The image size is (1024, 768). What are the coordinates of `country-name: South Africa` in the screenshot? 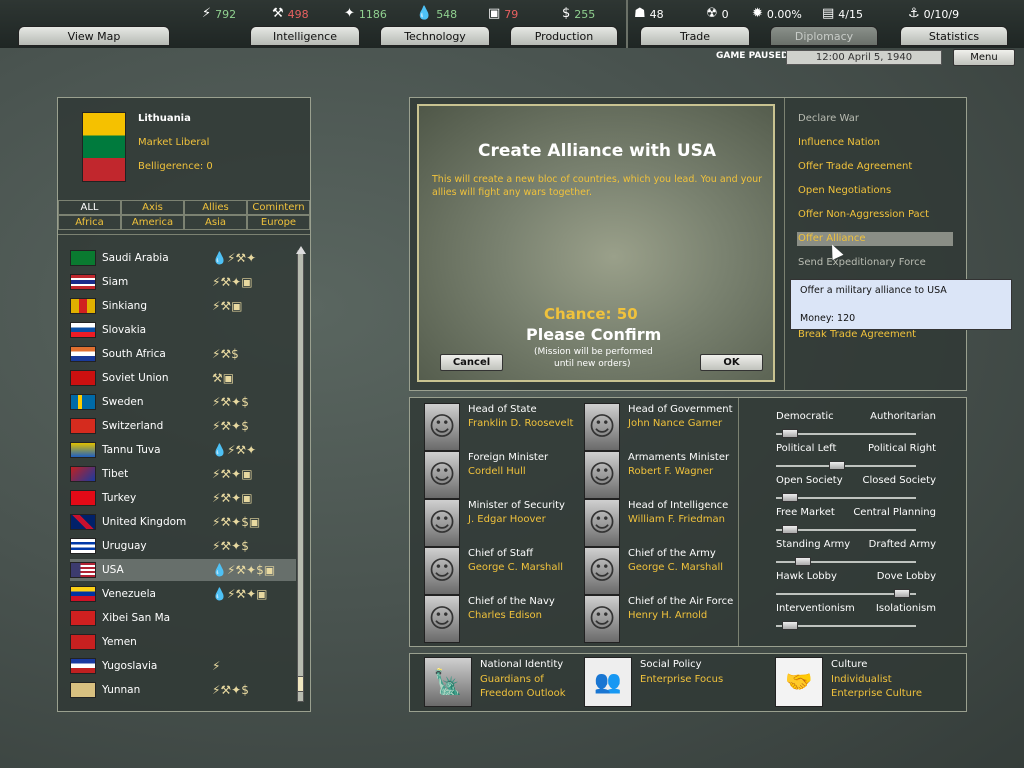 It's located at (134, 354).